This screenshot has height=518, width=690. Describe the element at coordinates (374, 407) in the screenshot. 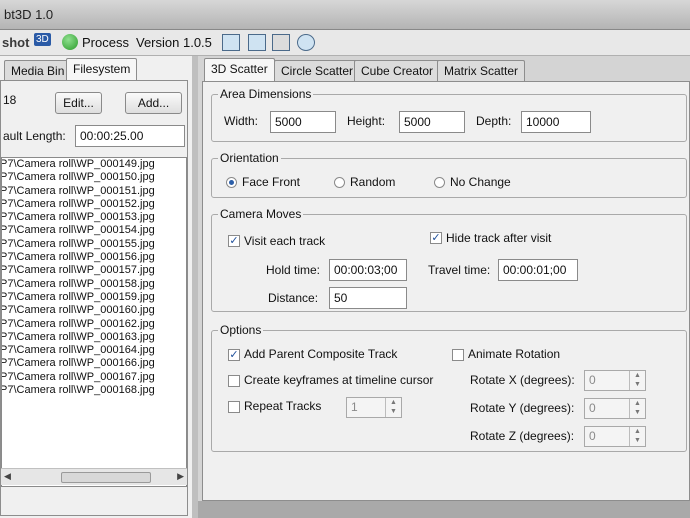

I see `repeat-tracks-spinner: 1 ▲ ▼` at that location.